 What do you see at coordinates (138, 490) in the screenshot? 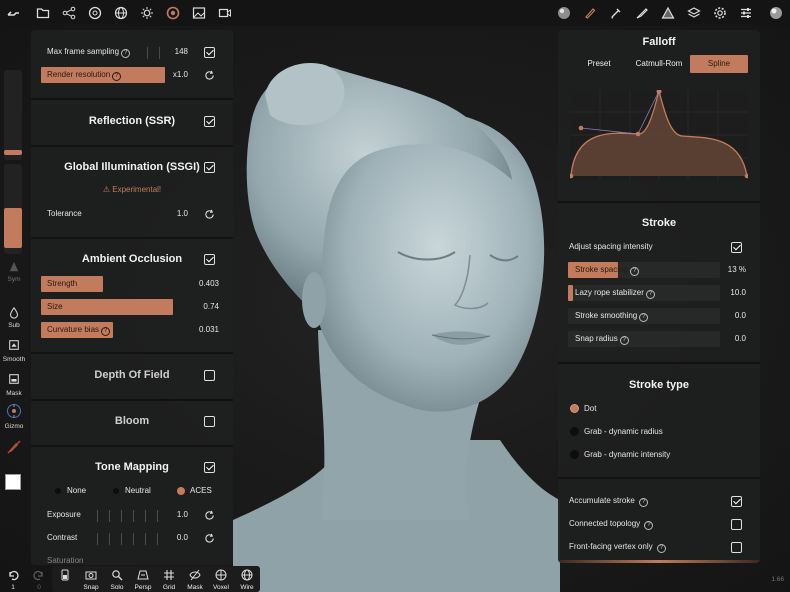
I see `tone-option-neutral: Neutral` at bounding box center [138, 490].